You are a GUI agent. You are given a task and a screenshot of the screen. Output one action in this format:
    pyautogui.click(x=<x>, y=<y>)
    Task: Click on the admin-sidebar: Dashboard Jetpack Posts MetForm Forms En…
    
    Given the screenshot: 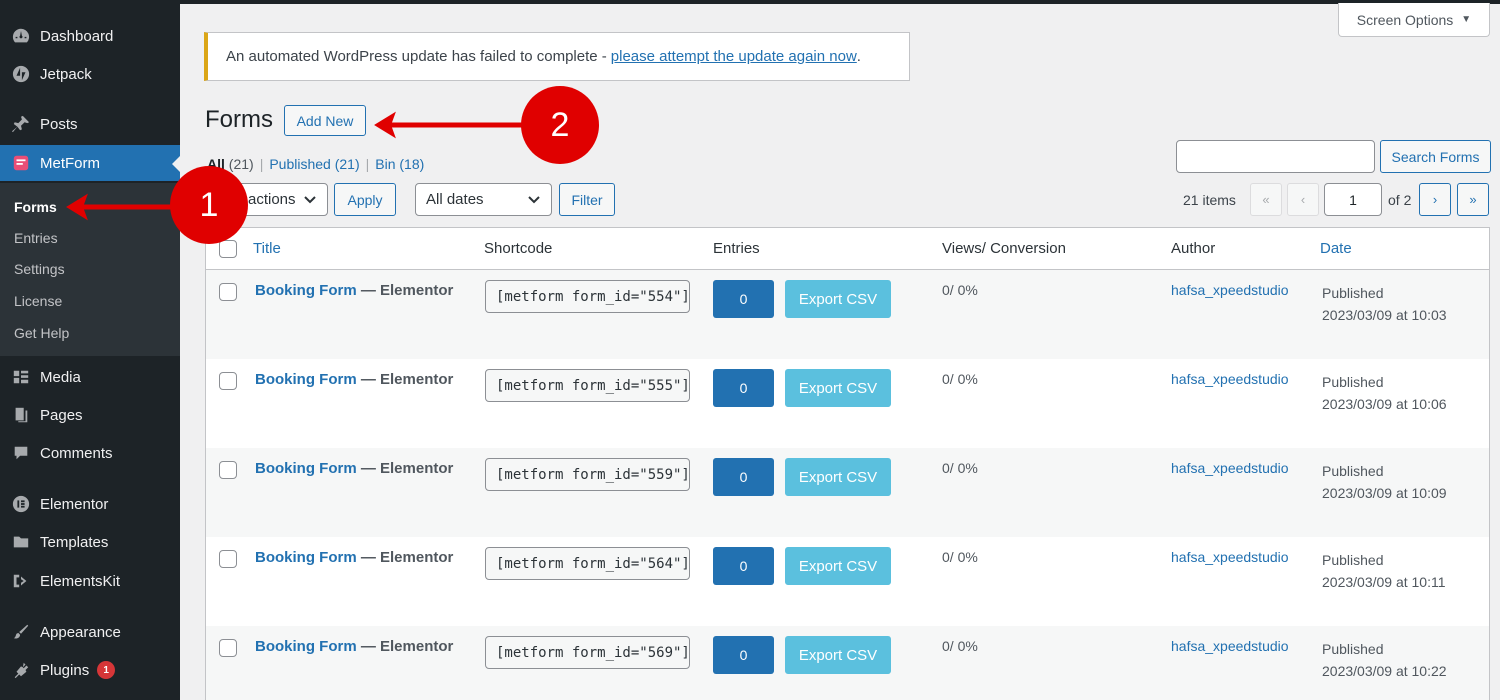 What is the action you would take?
    pyautogui.click(x=90, y=350)
    